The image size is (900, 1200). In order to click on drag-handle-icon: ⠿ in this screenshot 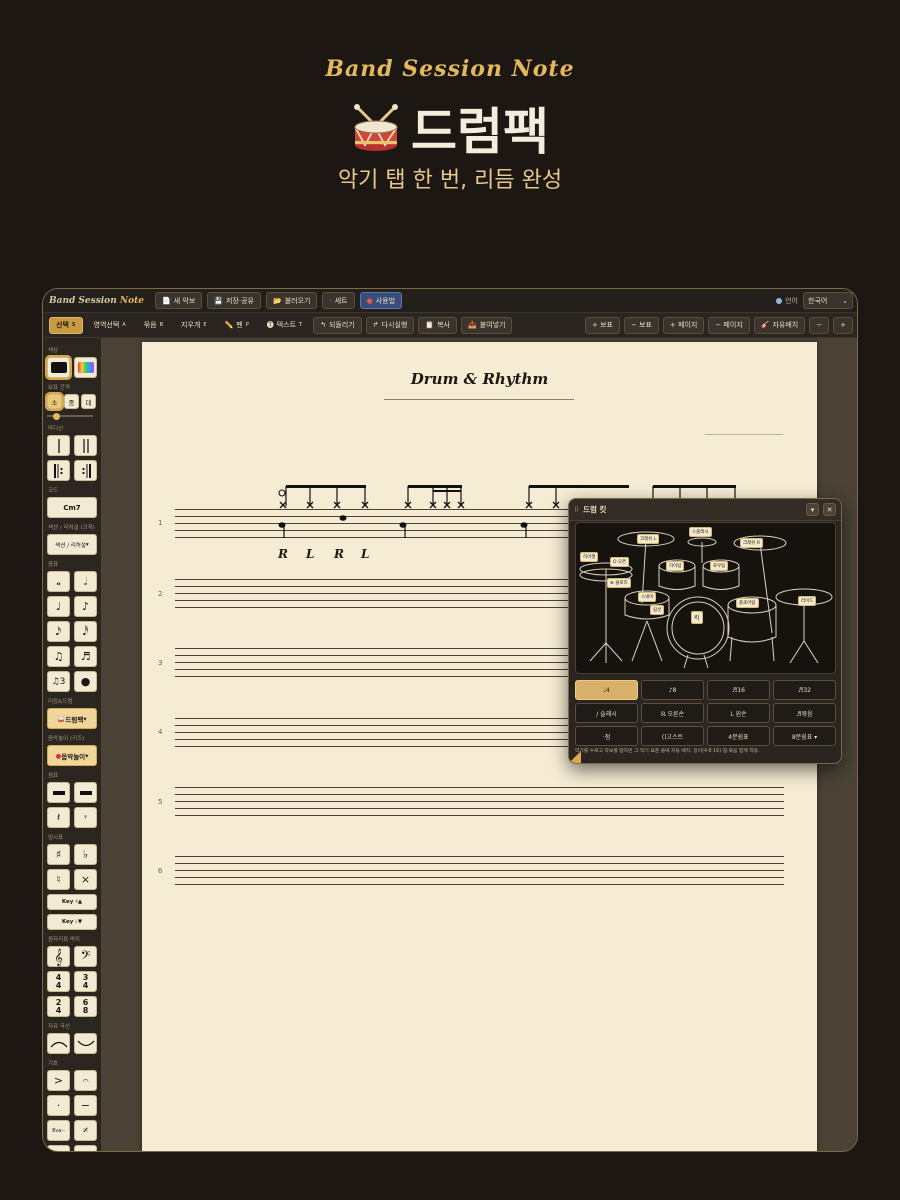, I will do `click(576, 510)`.